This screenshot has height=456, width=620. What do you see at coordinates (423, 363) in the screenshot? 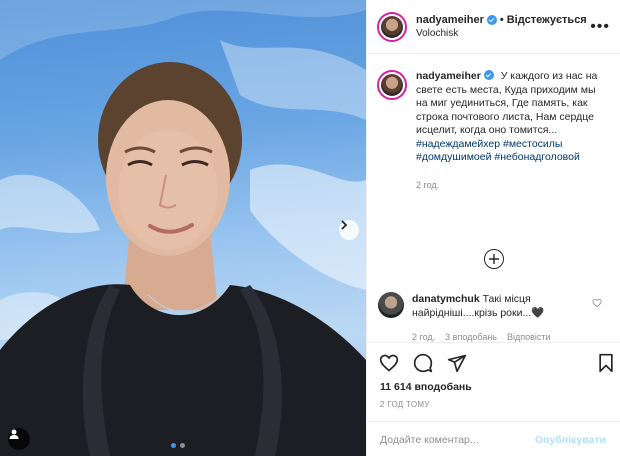
I see `comment-icon` at bounding box center [423, 363].